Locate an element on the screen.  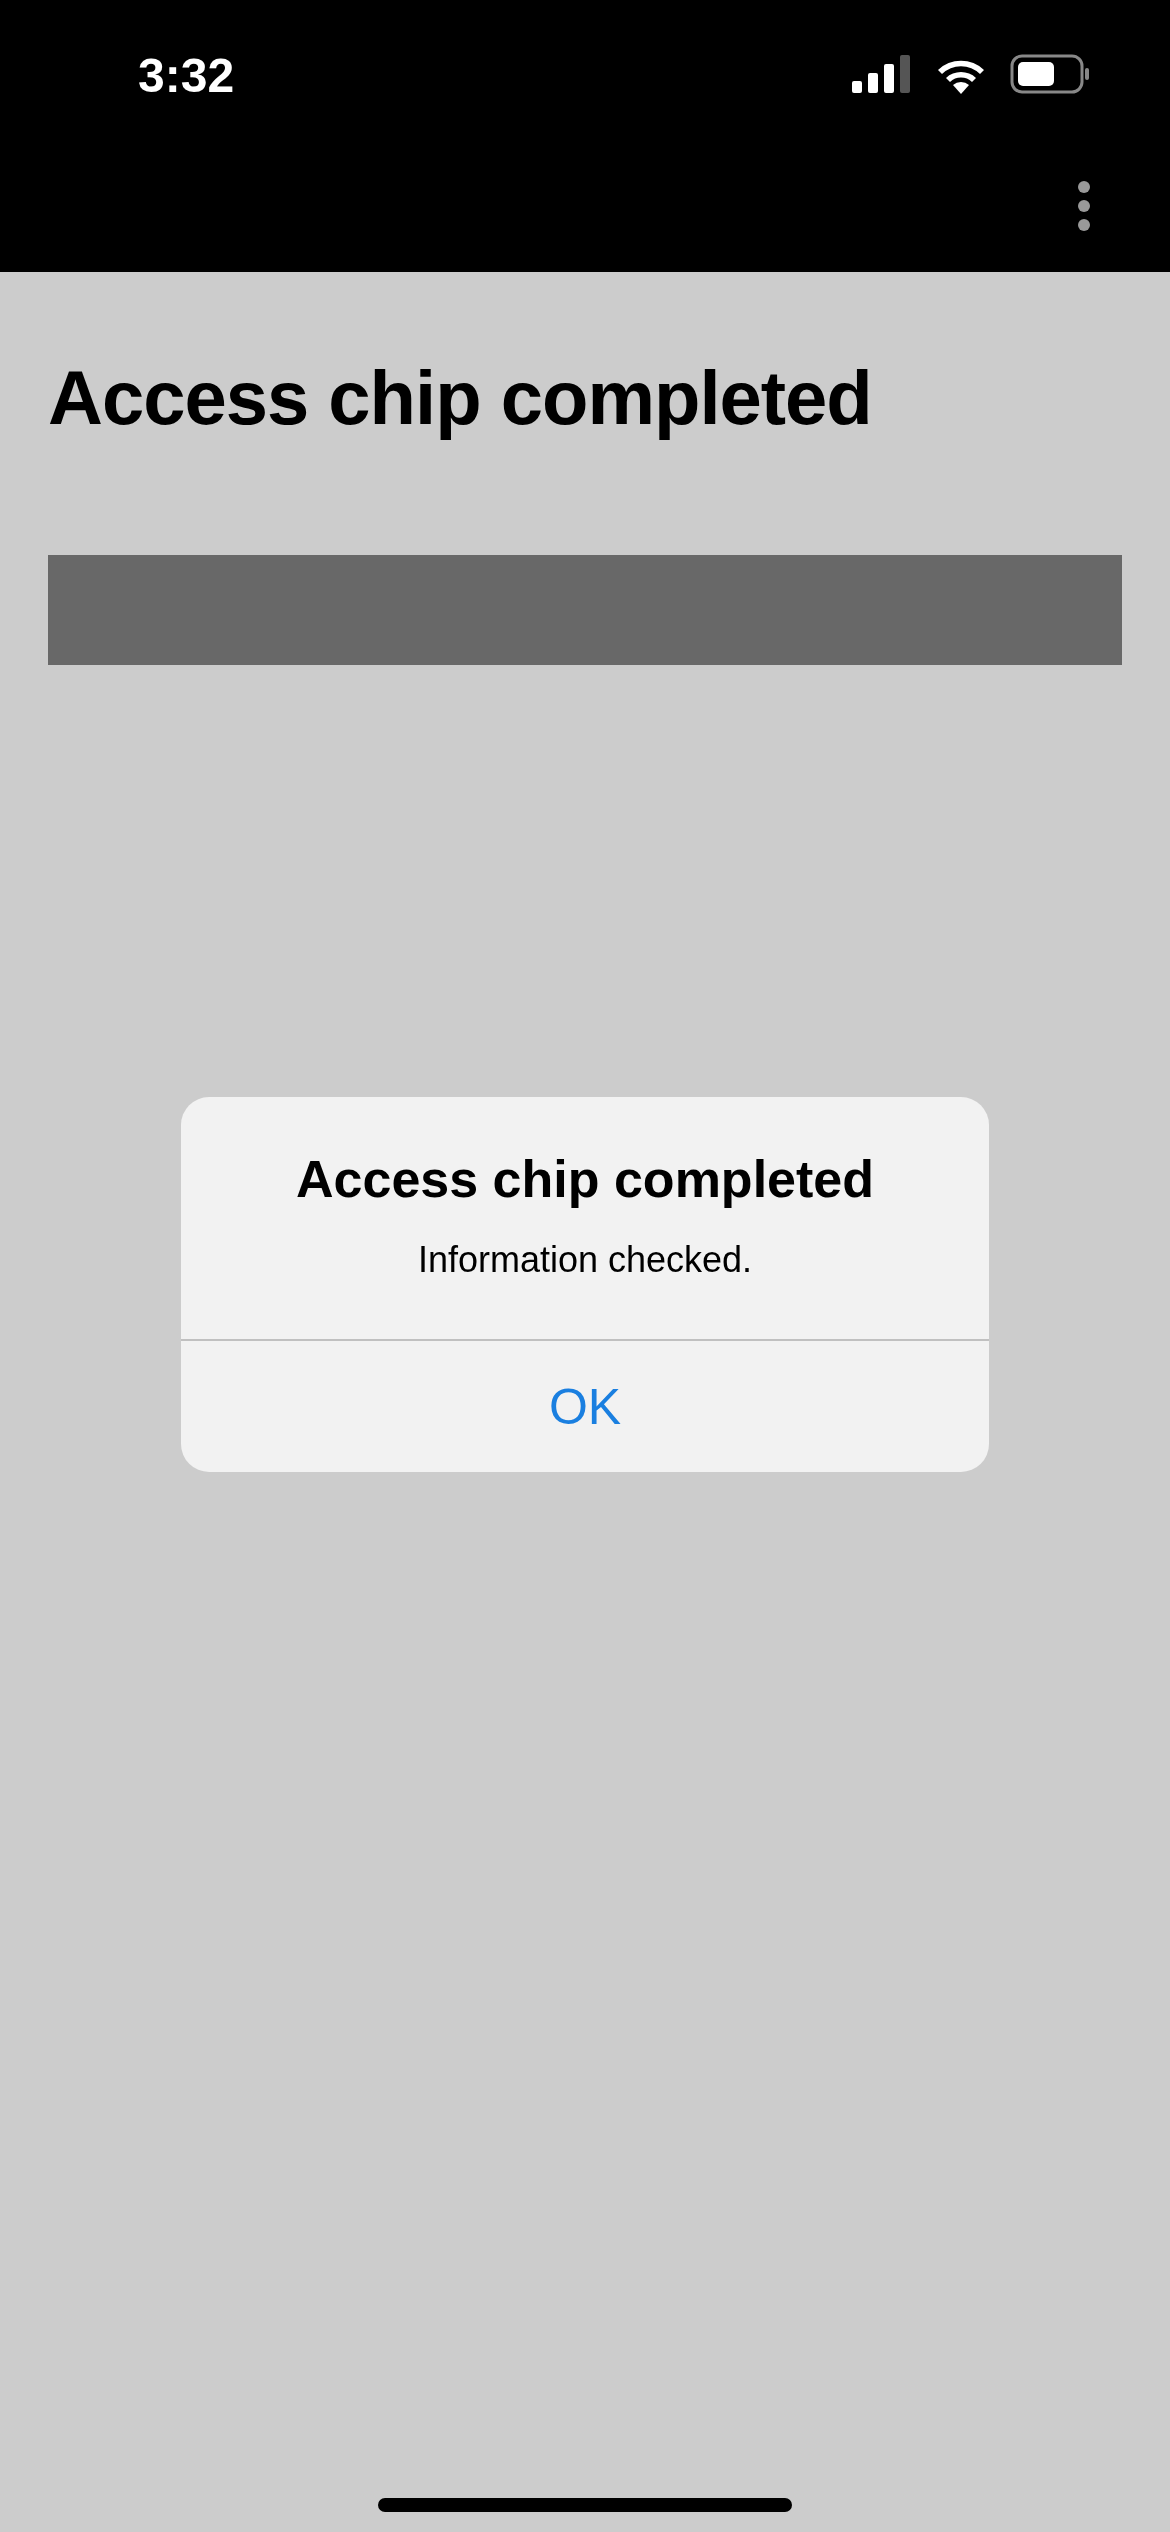
more-options-icon is located at coordinates (1084, 206).